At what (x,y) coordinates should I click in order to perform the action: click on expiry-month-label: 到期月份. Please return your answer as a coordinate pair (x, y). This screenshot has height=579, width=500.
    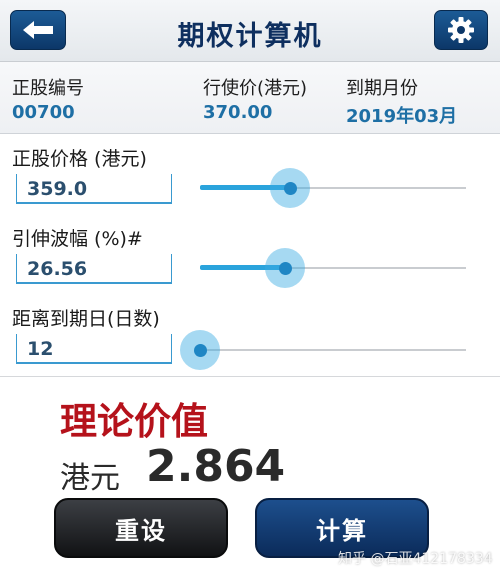
    Looking at the image, I should click on (382, 88).